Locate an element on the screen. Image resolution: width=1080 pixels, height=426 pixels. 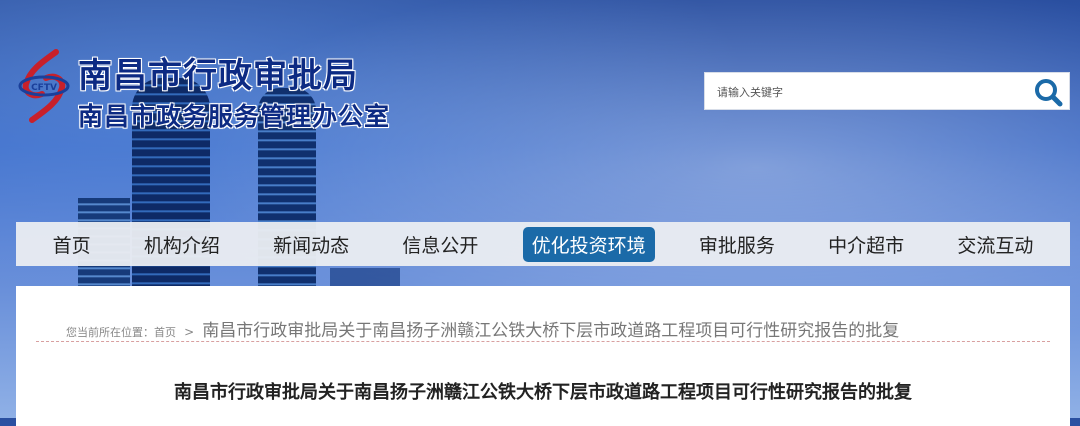
svg-text: CFTV is located at coordinates (44, 88).